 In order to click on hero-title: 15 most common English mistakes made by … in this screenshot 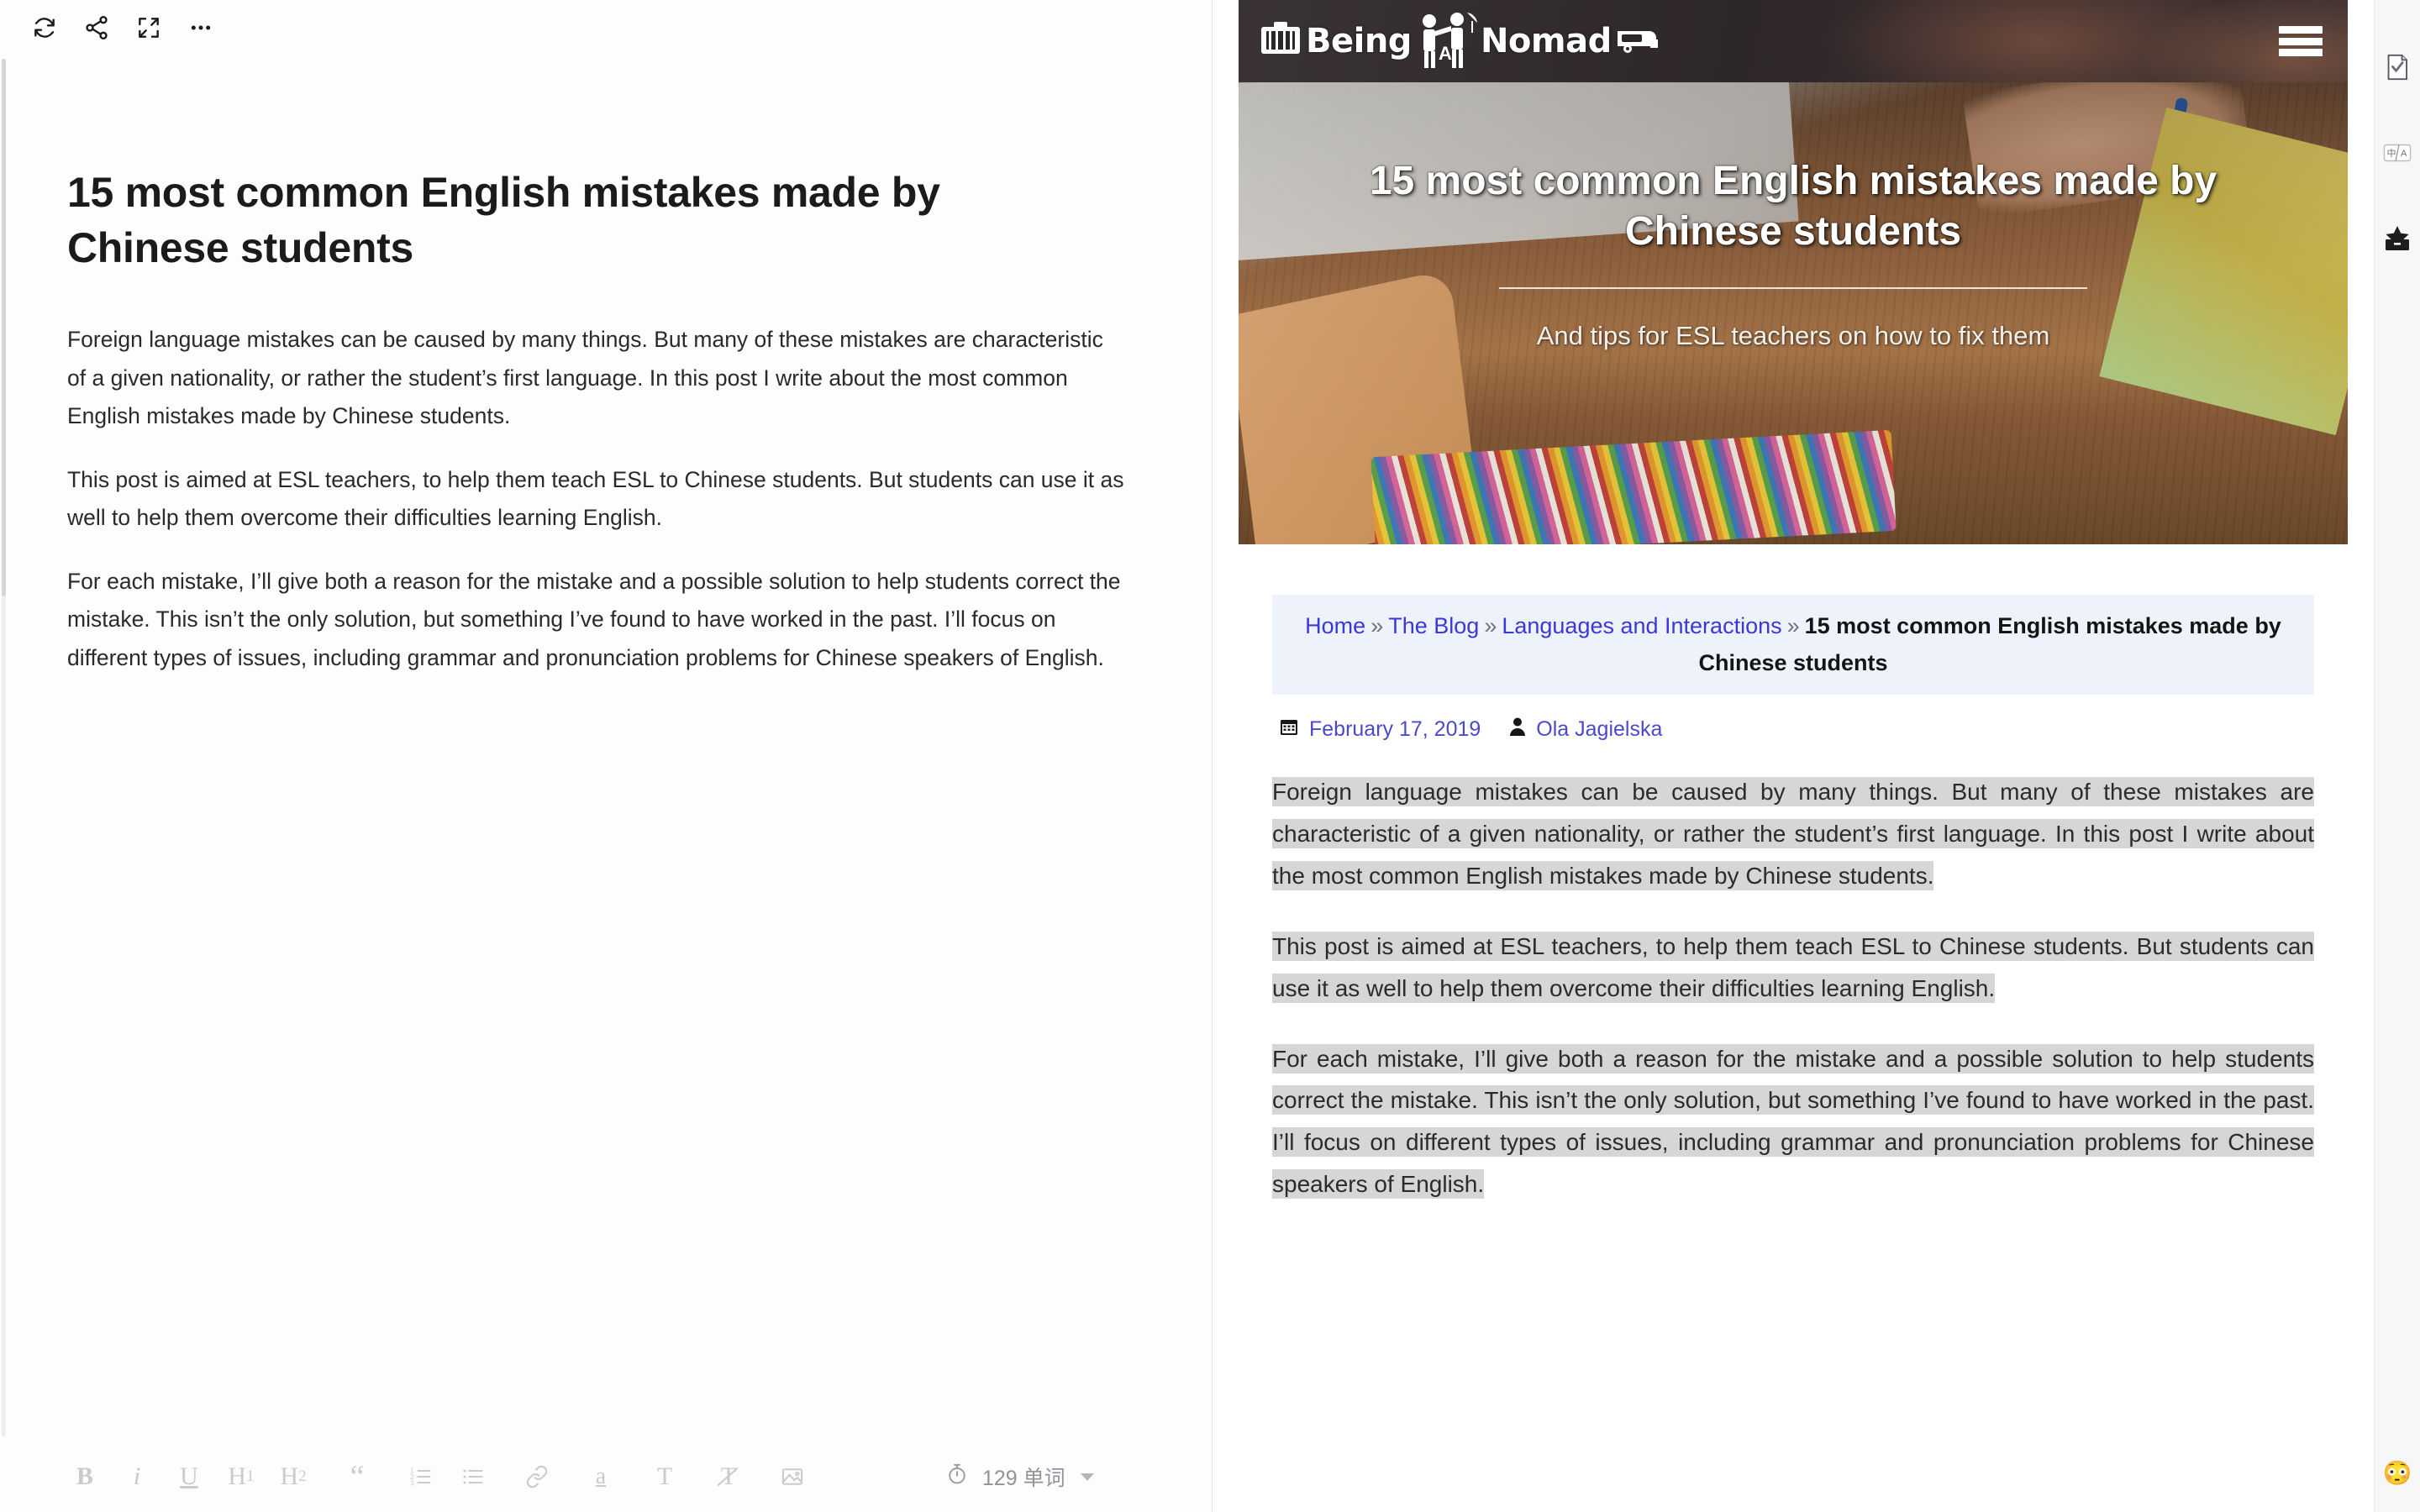, I will do `click(1793, 206)`.